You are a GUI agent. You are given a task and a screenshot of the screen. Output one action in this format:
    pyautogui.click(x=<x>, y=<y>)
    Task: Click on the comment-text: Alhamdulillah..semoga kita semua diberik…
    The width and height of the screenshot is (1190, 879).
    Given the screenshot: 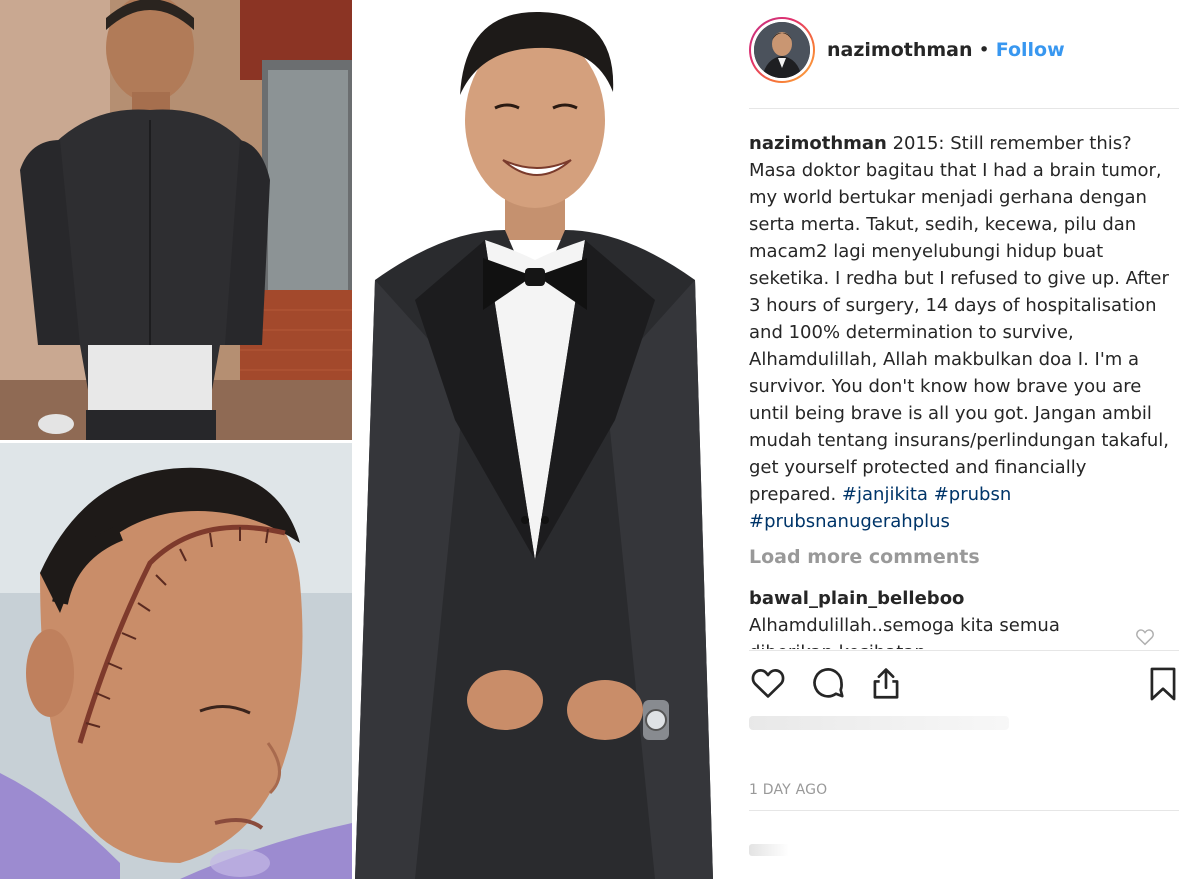 What is the action you would take?
    pyautogui.click(x=904, y=632)
    